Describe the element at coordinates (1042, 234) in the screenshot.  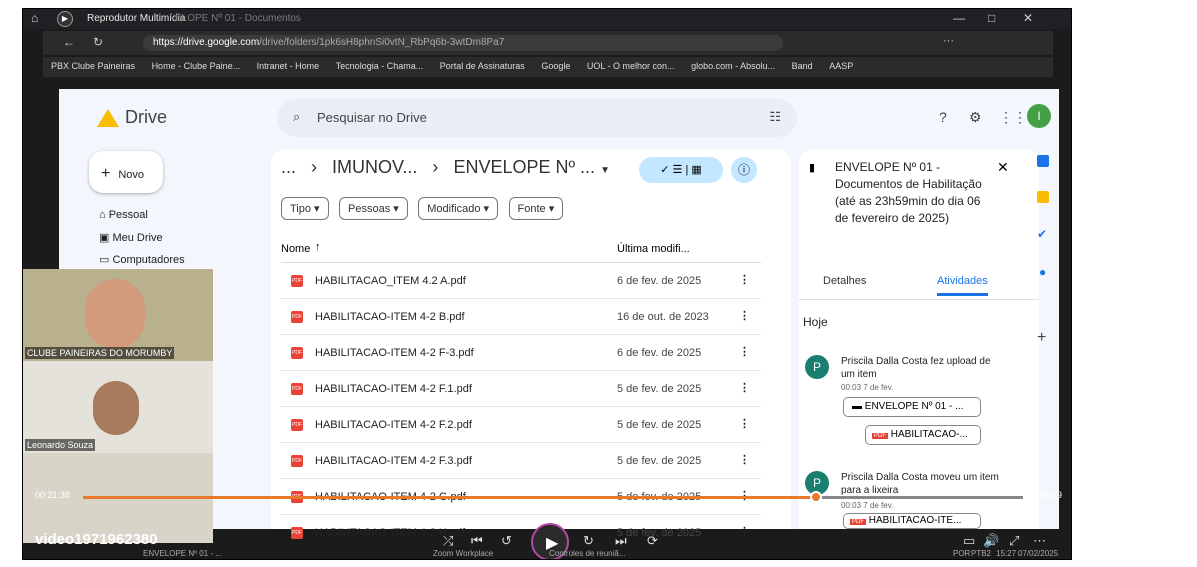
I see `tasks-icon: ✔` at that location.